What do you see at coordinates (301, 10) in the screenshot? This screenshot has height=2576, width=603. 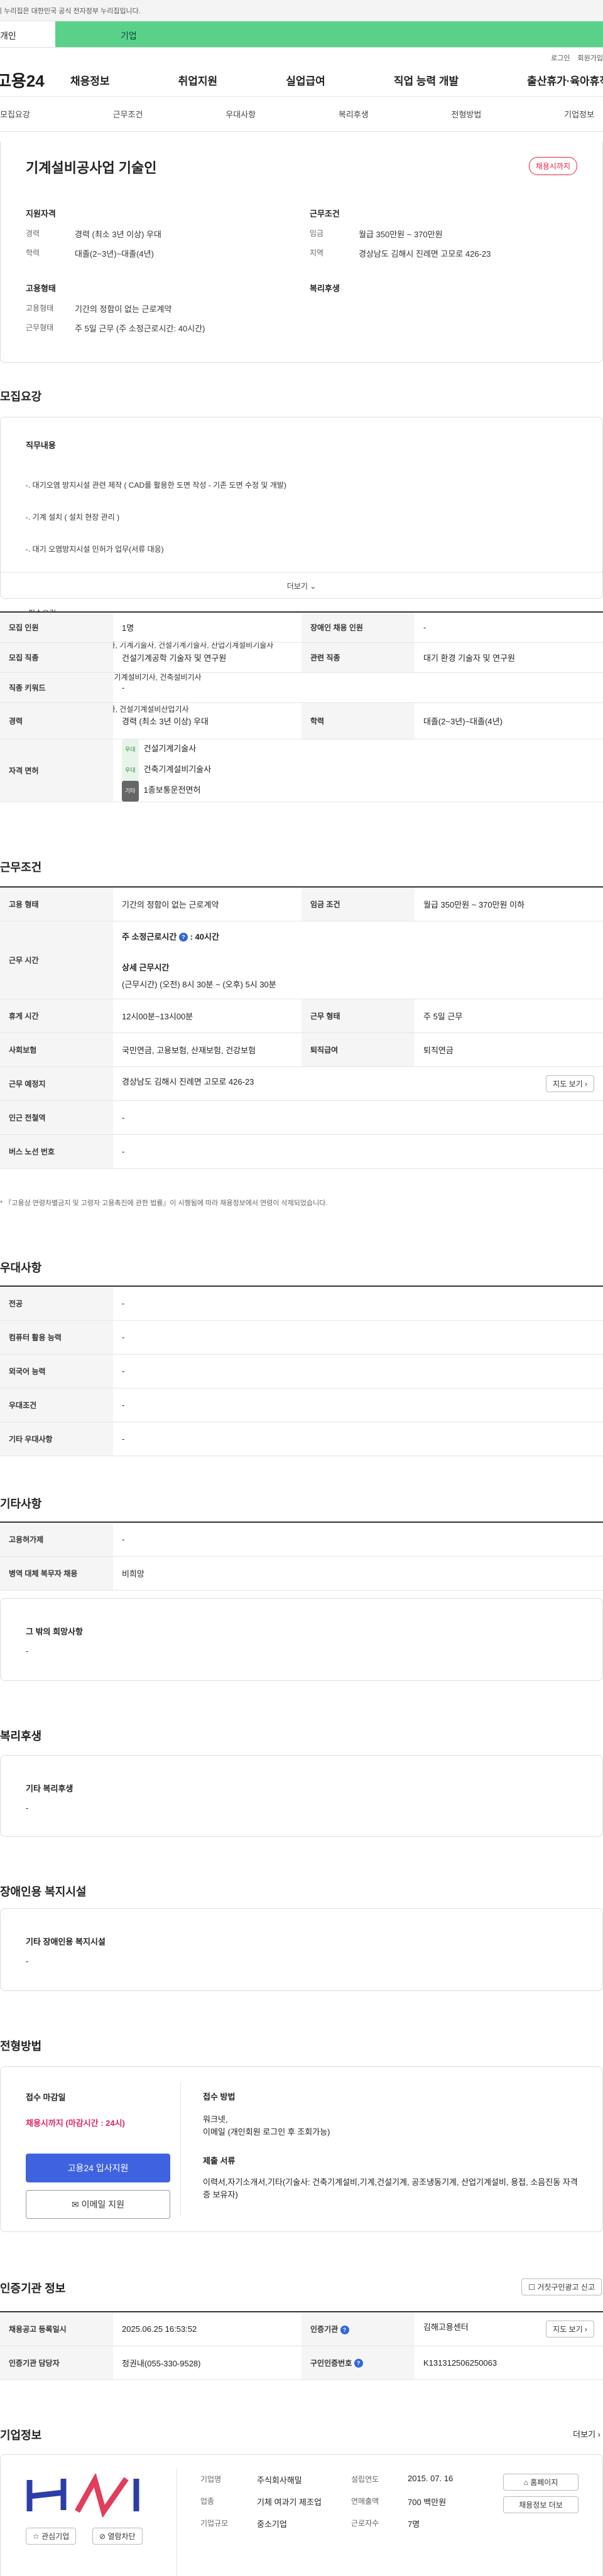 I see `gov-banner: 이 누리집은 대한민국 공식 전자정부 누리집입니다.` at bounding box center [301, 10].